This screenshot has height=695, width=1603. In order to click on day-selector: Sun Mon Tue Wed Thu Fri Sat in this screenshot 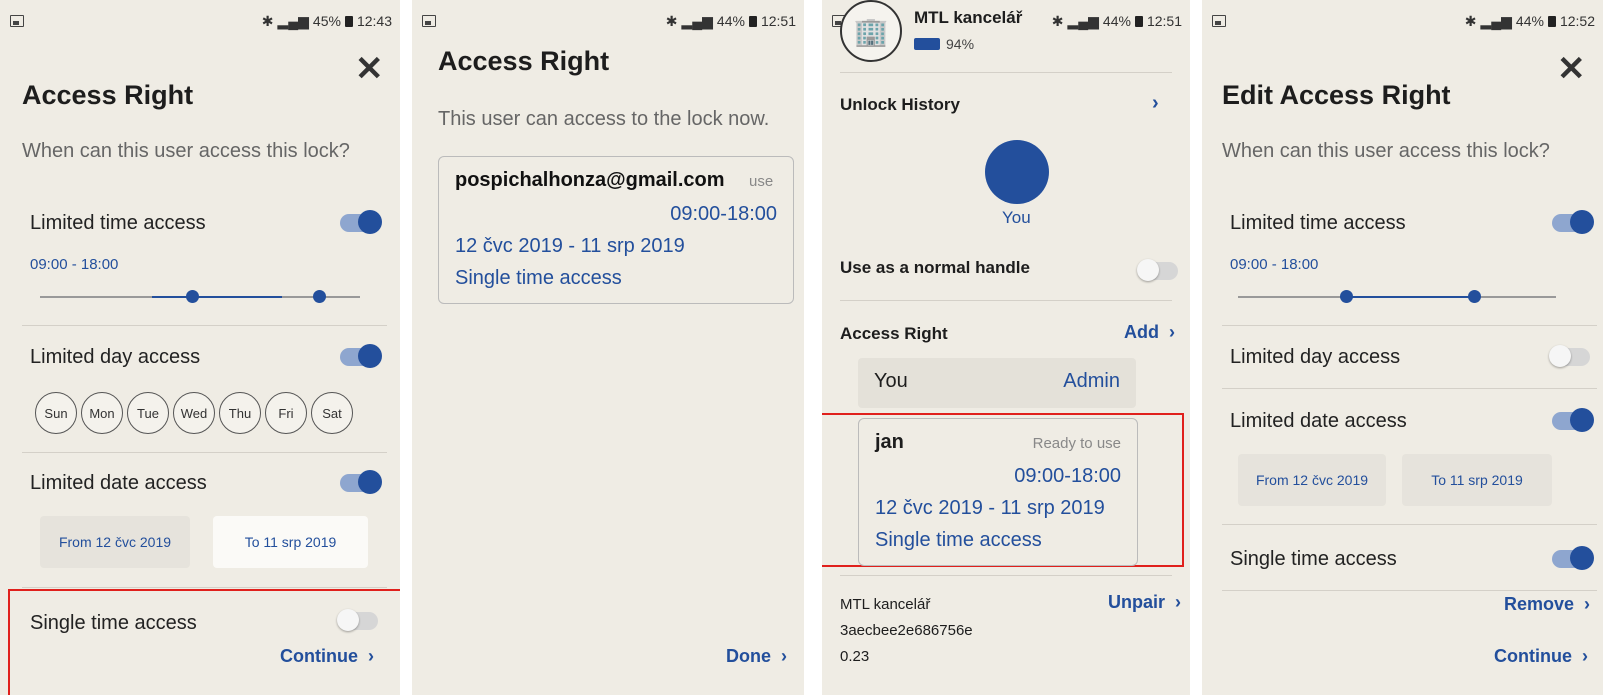, I will do `click(194, 413)`.